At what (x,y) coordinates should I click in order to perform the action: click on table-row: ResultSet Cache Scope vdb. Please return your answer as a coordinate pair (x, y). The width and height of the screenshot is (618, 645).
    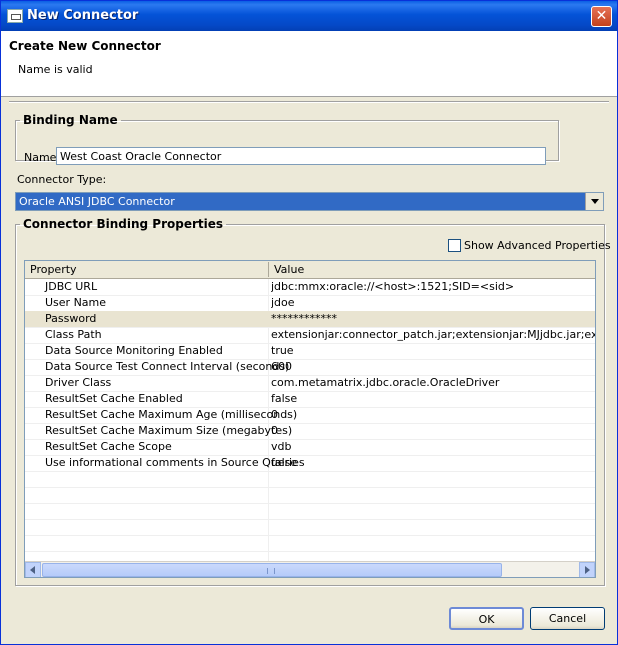
    Looking at the image, I should click on (310, 447).